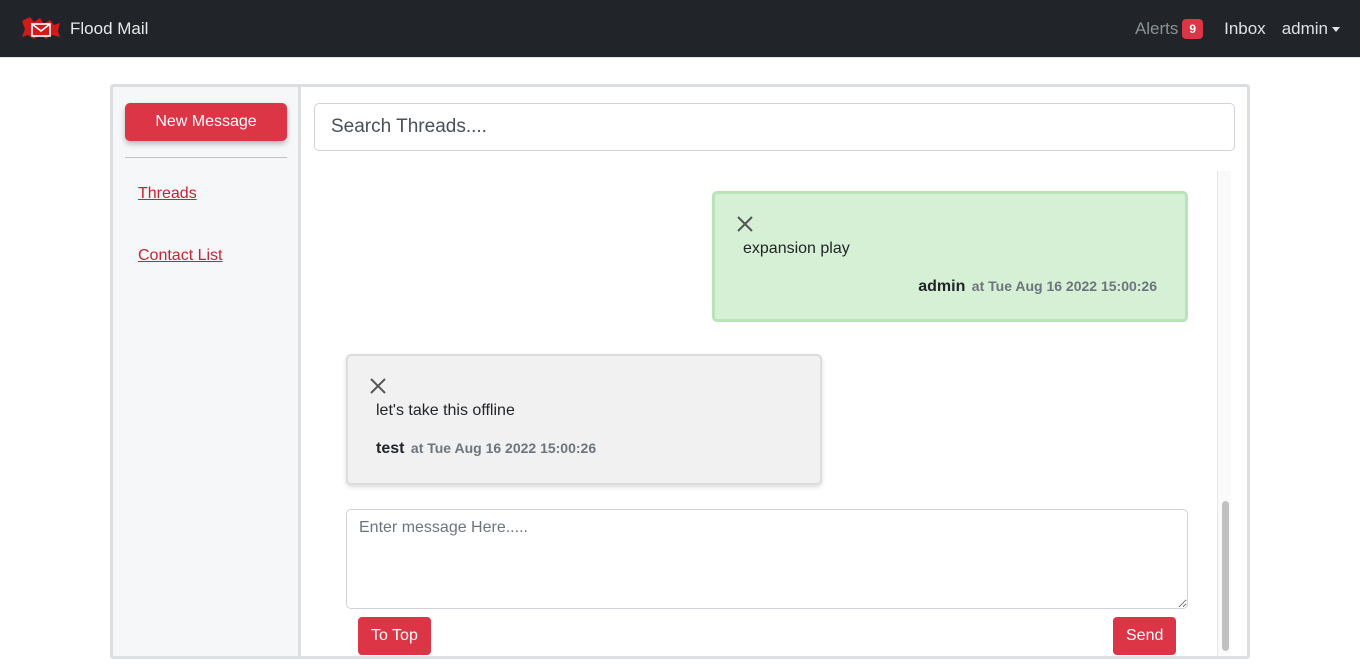 This screenshot has width=1360, height=667. Describe the element at coordinates (1336, 29) in the screenshot. I see `caret-down-icon` at that location.